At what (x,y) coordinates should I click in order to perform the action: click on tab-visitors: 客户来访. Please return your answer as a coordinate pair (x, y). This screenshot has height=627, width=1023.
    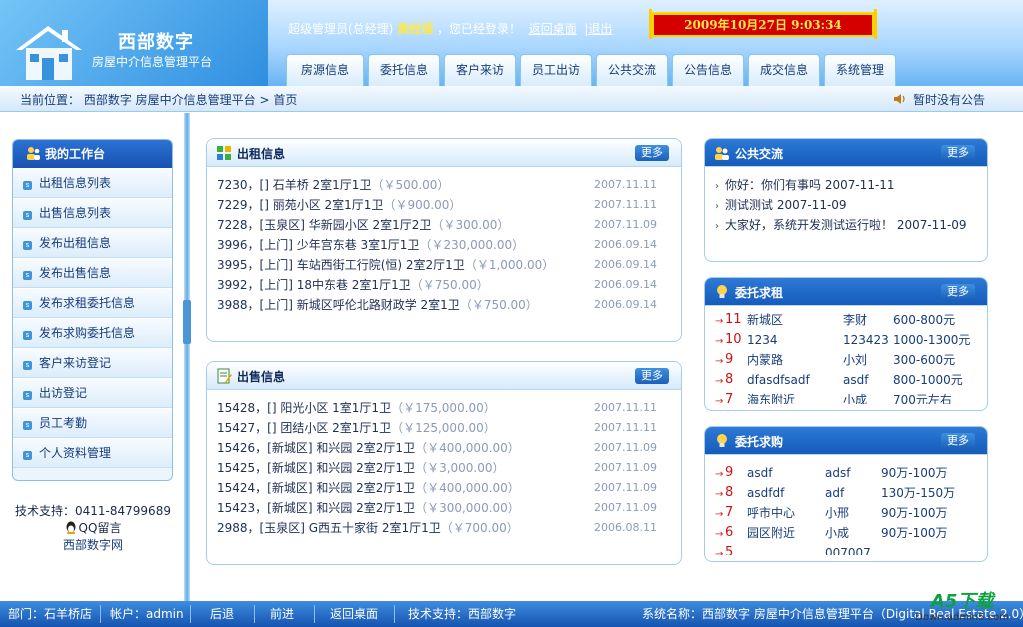
    Looking at the image, I should click on (480, 70).